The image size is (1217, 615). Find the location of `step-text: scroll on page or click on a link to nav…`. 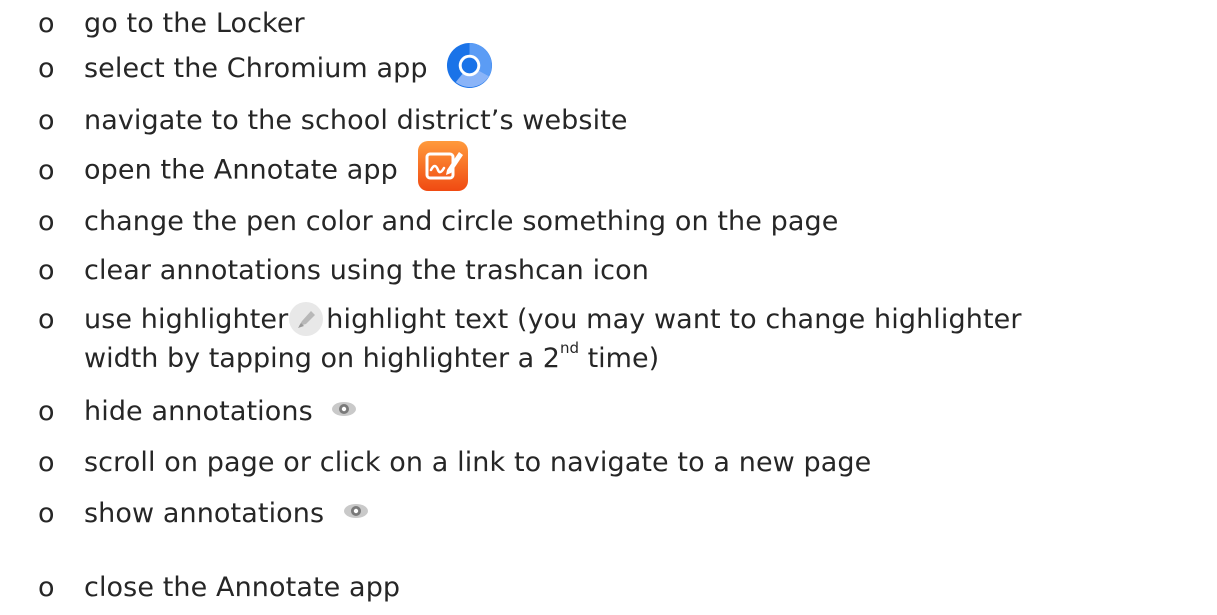

step-text: scroll on page or click on a link to nav… is located at coordinates (478, 462).